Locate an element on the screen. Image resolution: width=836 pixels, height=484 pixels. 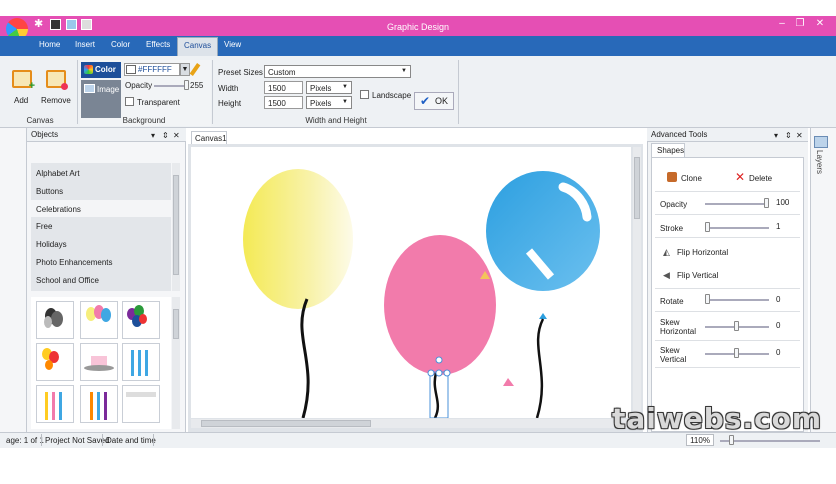
color-button: Color is located at coordinates (101, 70).